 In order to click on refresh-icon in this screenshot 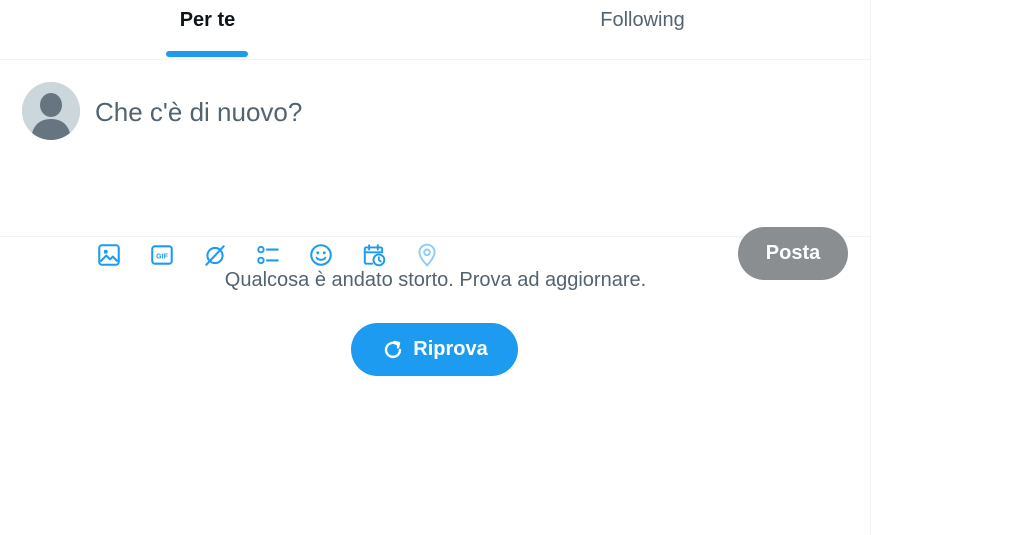, I will do `click(393, 349)`.